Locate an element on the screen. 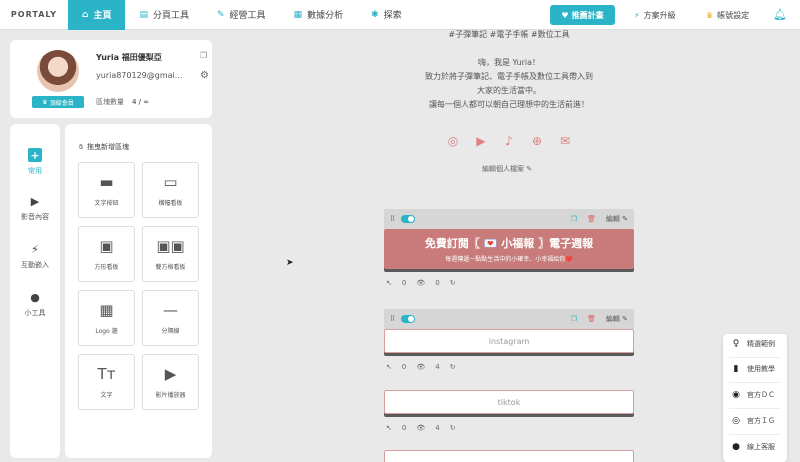 This screenshot has height=462, width=800. social-icons: ◎ ▶ ♪ ⊕ ✉ is located at coordinates (509, 141).